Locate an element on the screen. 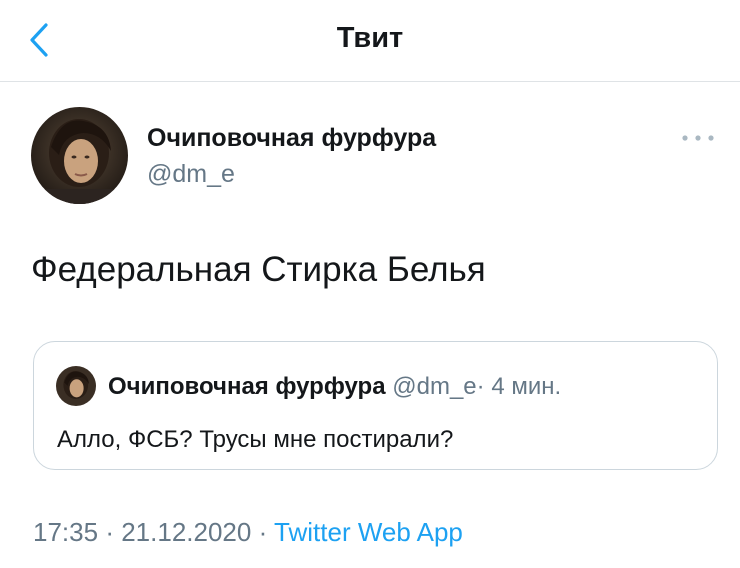 The height and width of the screenshot is (568, 740). more-options-button is located at coordinates (698, 138).